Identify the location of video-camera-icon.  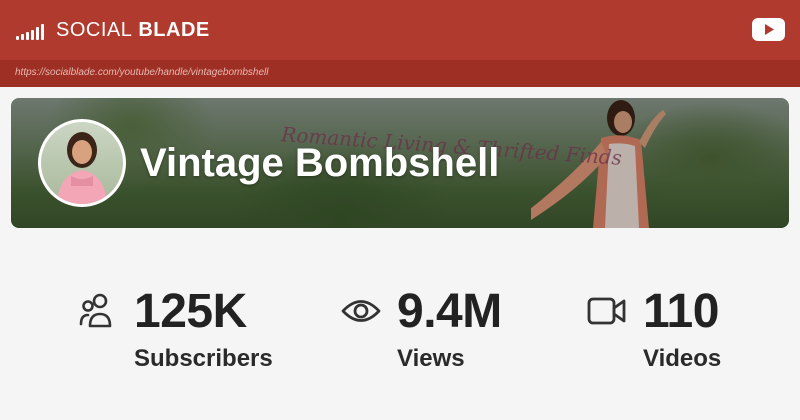
(606, 311).